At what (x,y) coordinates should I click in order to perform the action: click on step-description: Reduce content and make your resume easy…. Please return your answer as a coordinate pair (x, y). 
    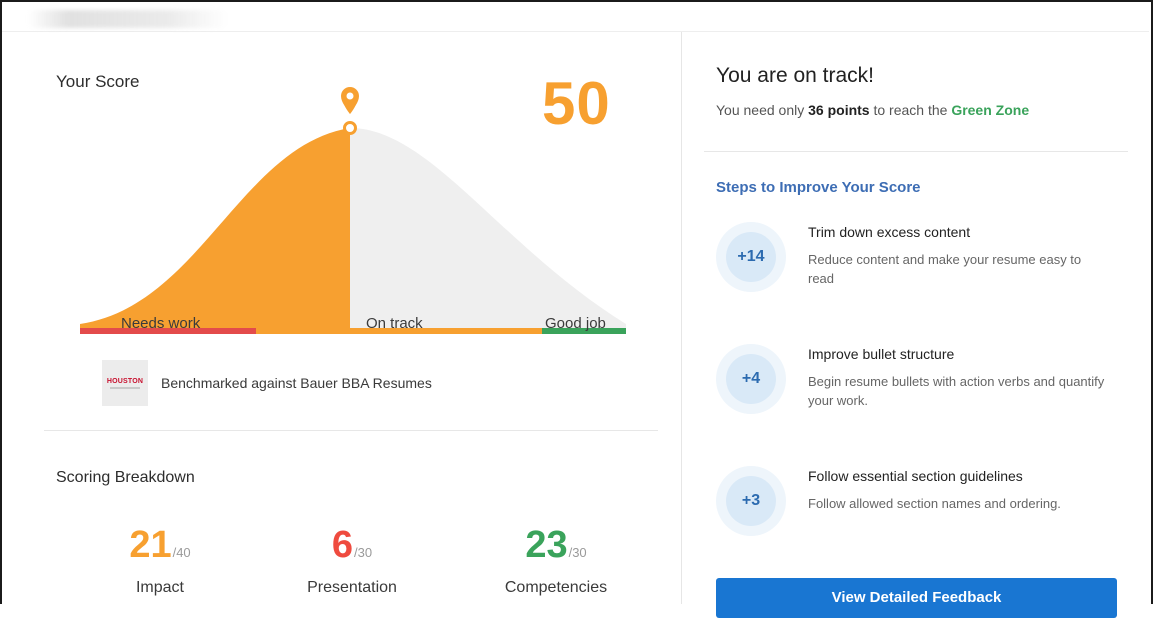
    Looking at the image, I should click on (945, 269).